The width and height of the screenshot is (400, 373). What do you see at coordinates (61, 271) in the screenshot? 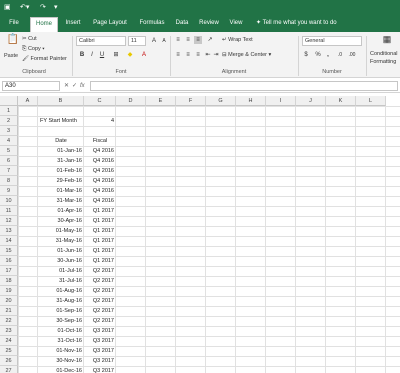
I see `date-cell: 01-Jul-16` at bounding box center [61, 271].